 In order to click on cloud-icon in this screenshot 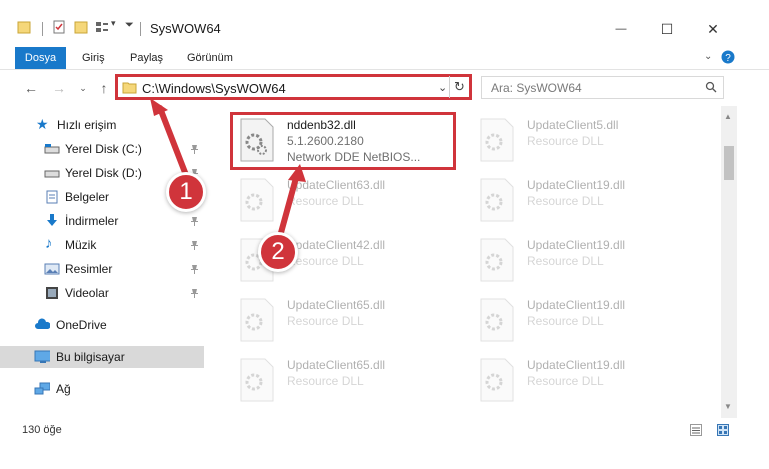, I will do `click(42, 323)`.